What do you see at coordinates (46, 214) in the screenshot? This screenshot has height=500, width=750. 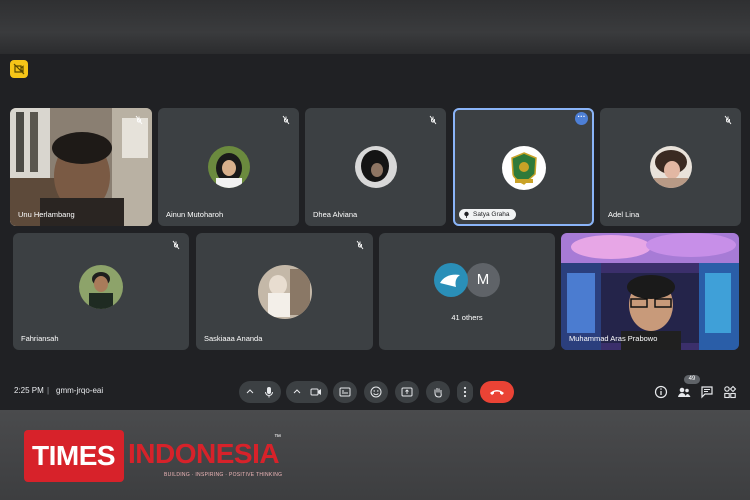 I see `participant-name: Unu Herlambang` at bounding box center [46, 214].